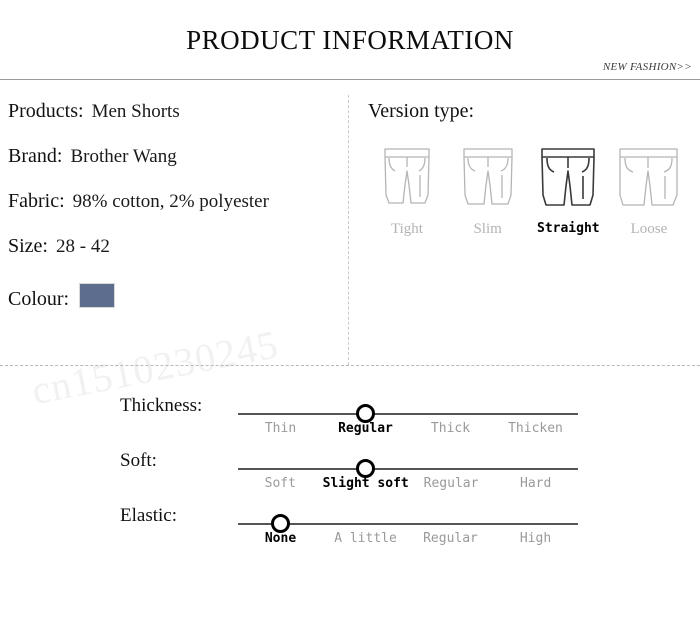  What do you see at coordinates (28, 246) in the screenshot?
I see `spec-label: Size:` at bounding box center [28, 246].